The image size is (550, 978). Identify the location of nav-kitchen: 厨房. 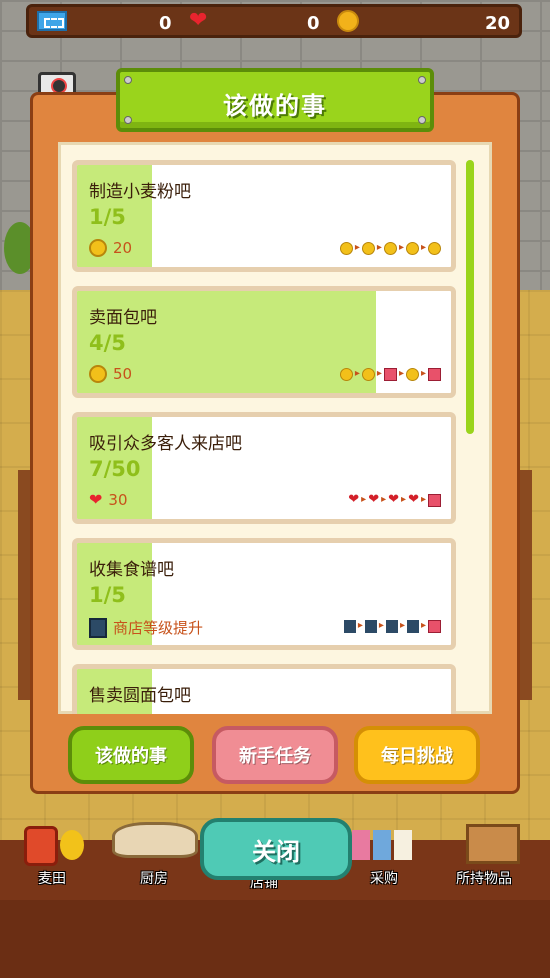
(154, 878).